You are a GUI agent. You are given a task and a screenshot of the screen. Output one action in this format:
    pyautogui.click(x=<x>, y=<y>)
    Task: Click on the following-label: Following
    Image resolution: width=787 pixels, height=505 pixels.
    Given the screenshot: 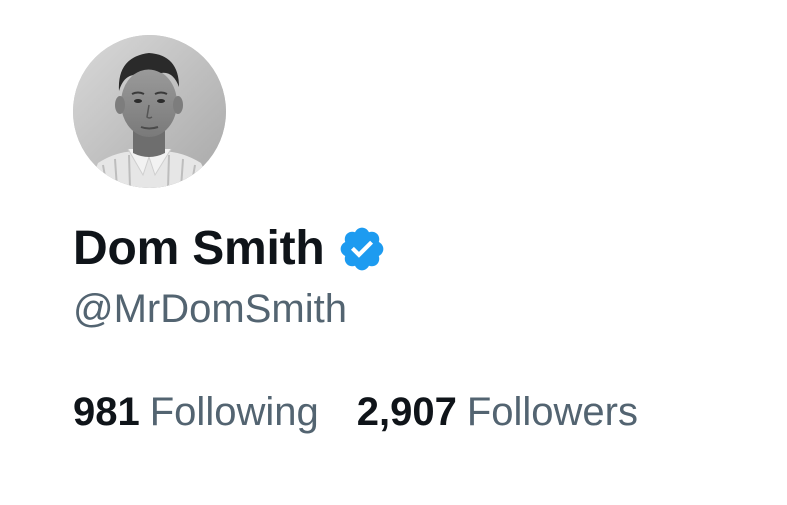 What is the action you would take?
    pyautogui.click(x=234, y=412)
    